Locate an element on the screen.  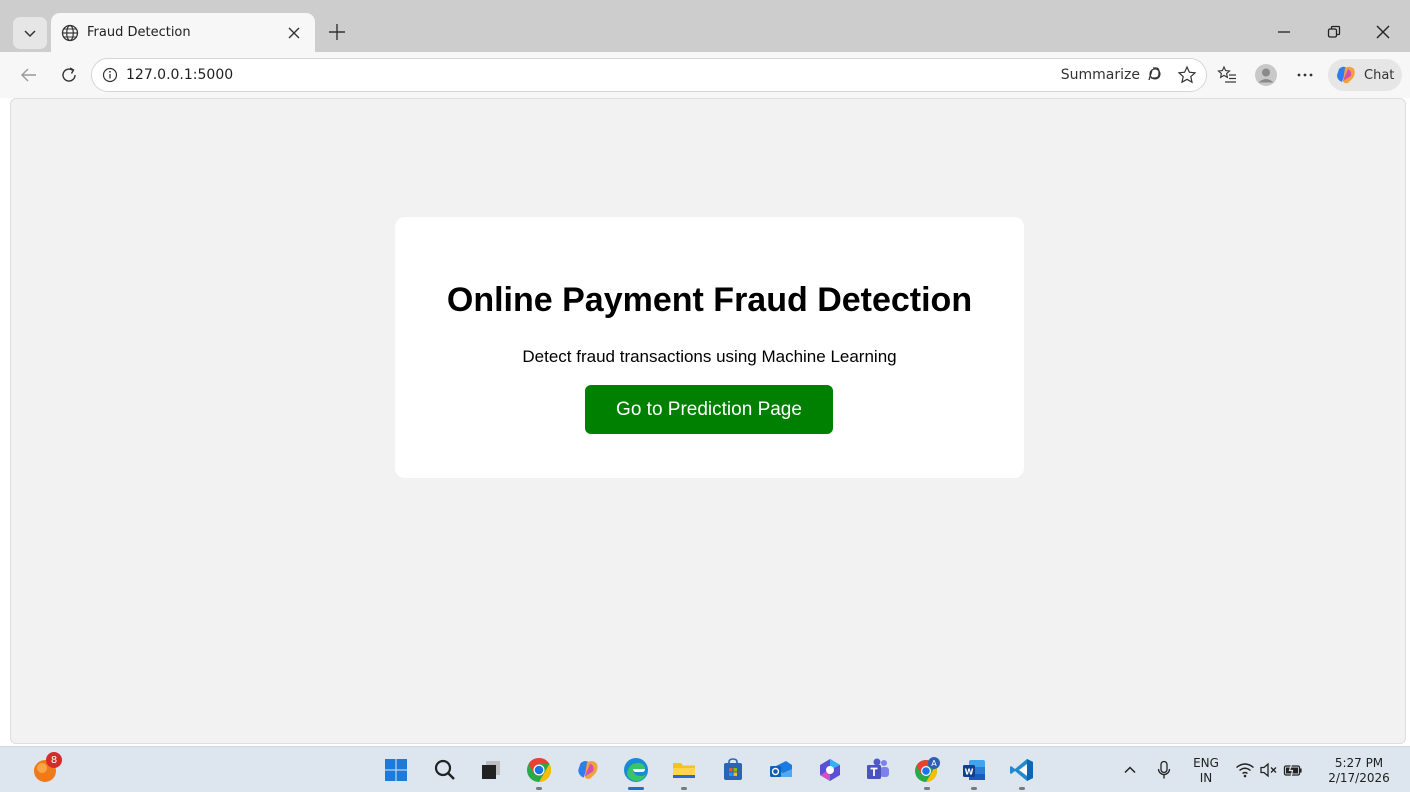
tab-title: Fraud Detection is located at coordinates (139, 32).